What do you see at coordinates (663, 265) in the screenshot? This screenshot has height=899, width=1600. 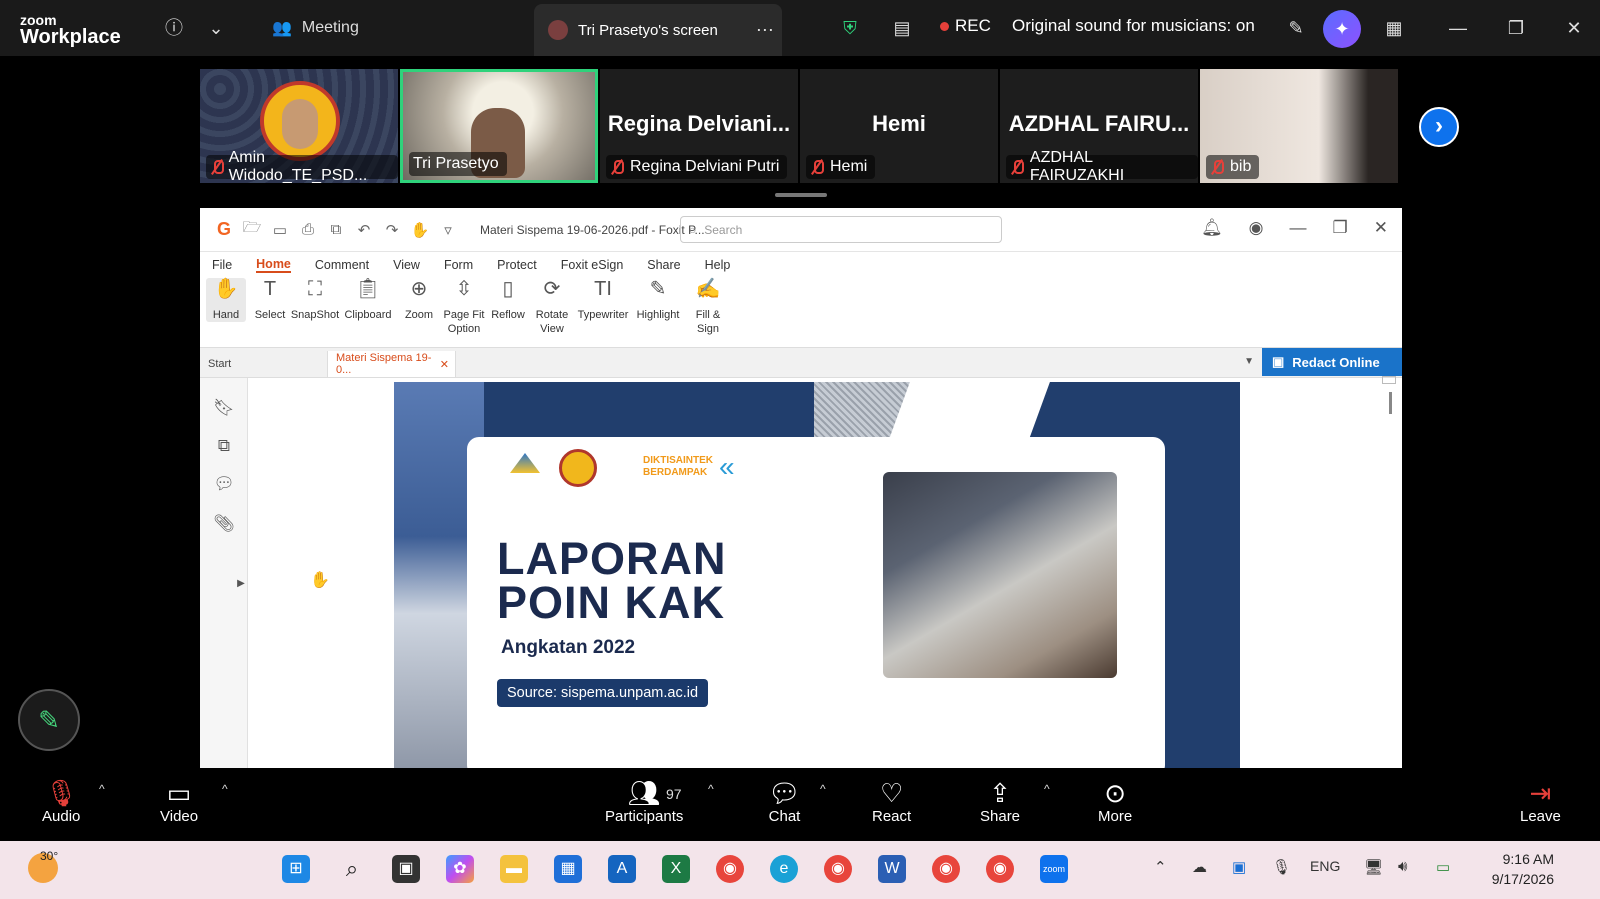 I see `menu-share: Share` at bounding box center [663, 265].